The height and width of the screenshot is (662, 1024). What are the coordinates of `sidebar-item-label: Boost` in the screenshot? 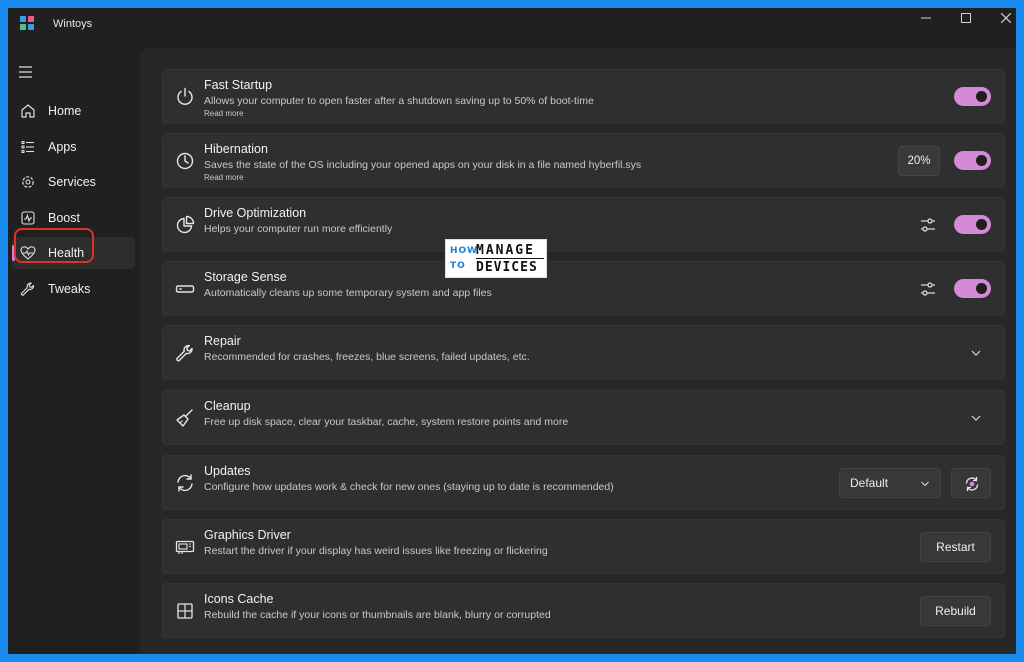 It's located at (64, 218).